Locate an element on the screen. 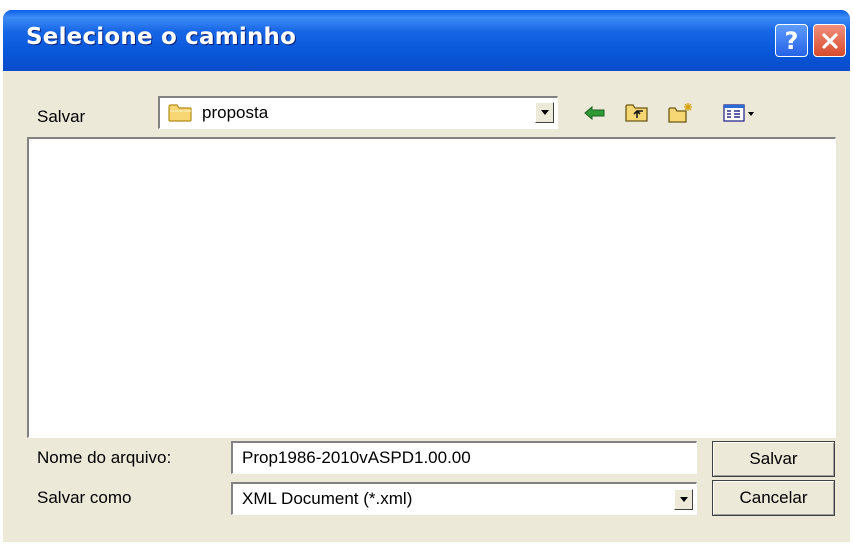 The width and height of the screenshot is (853, 545). help-button: ? is located at coordinates (791, 40).